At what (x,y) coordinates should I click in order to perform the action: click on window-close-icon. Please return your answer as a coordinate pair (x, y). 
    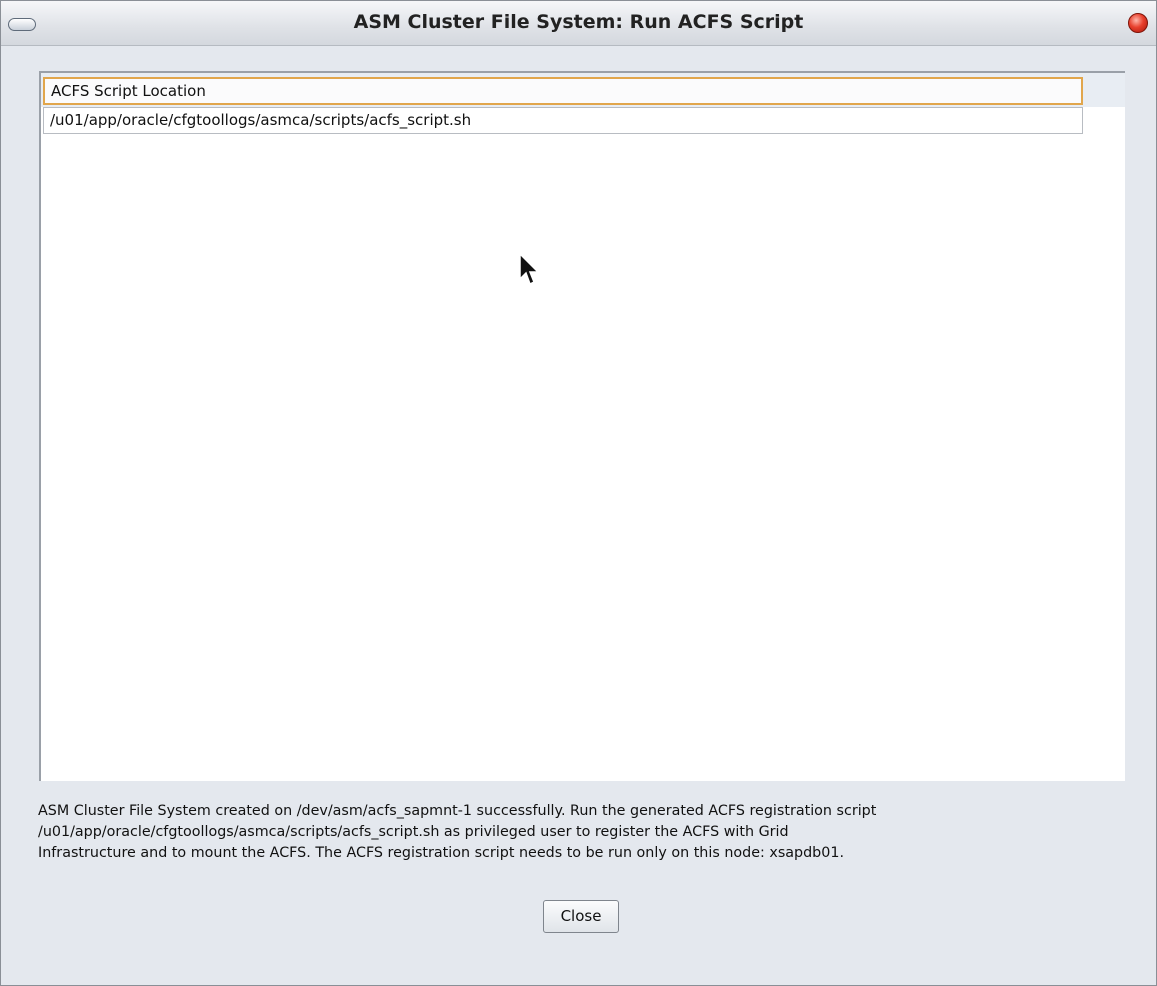
    Looking at the image, I should click on (1138, 23).